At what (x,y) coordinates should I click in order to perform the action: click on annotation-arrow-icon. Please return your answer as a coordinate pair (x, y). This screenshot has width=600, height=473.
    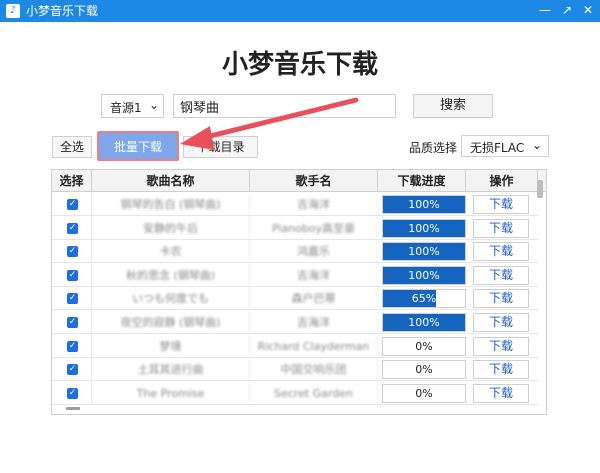
    Looking at the image, I should click on (269, 123).